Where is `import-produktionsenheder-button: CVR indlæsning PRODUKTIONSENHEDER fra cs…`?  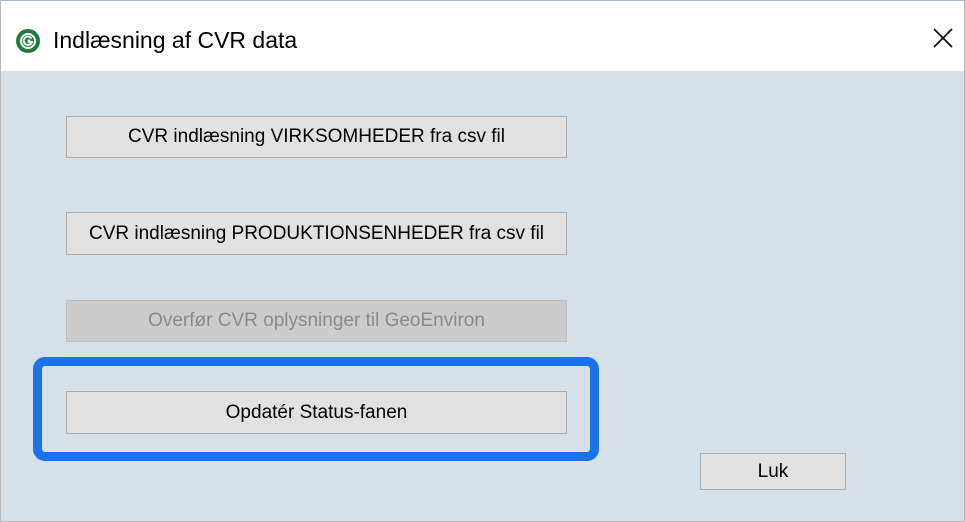 import-produktionsenheder-button: CVR indlæsning PRODUKTIONSENHEDER fra cs… is located at coordinates (316, 233).